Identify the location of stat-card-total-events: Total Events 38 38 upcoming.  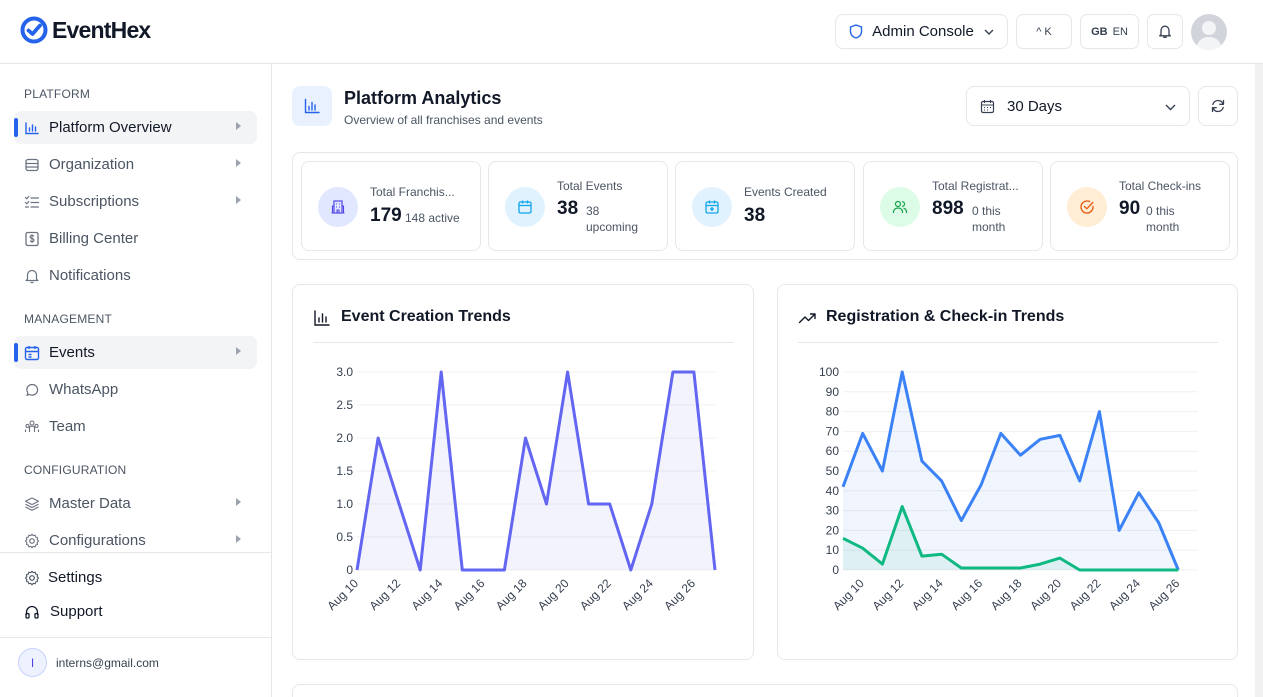
(578, 206).